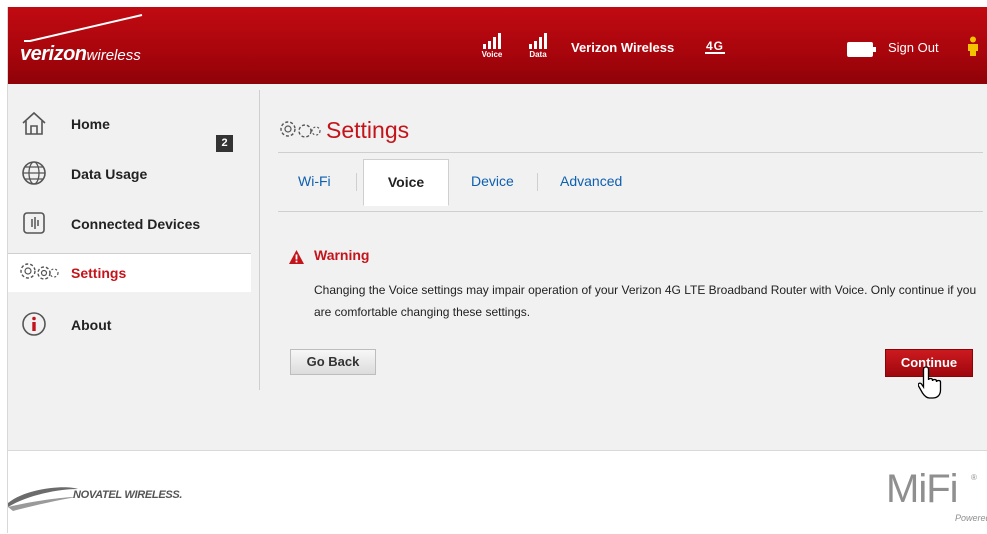 This screenshot has width=987, height=534. I want to click on data-signal: Data, so click(538, 46).